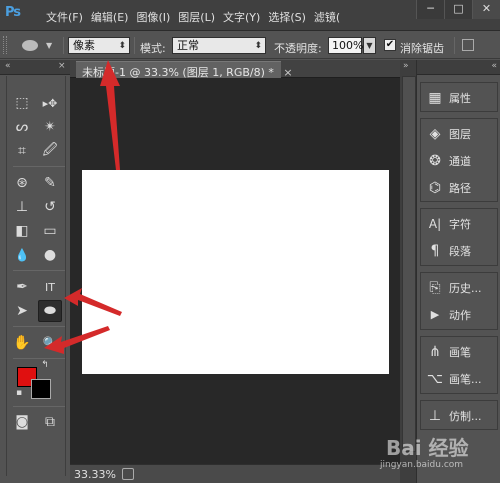 This screenshot has height=483, width=500. What do you see at coordinates (468, 45) in the screenshot?
I see `path-operations-icon` at bounding box center [468, 45].